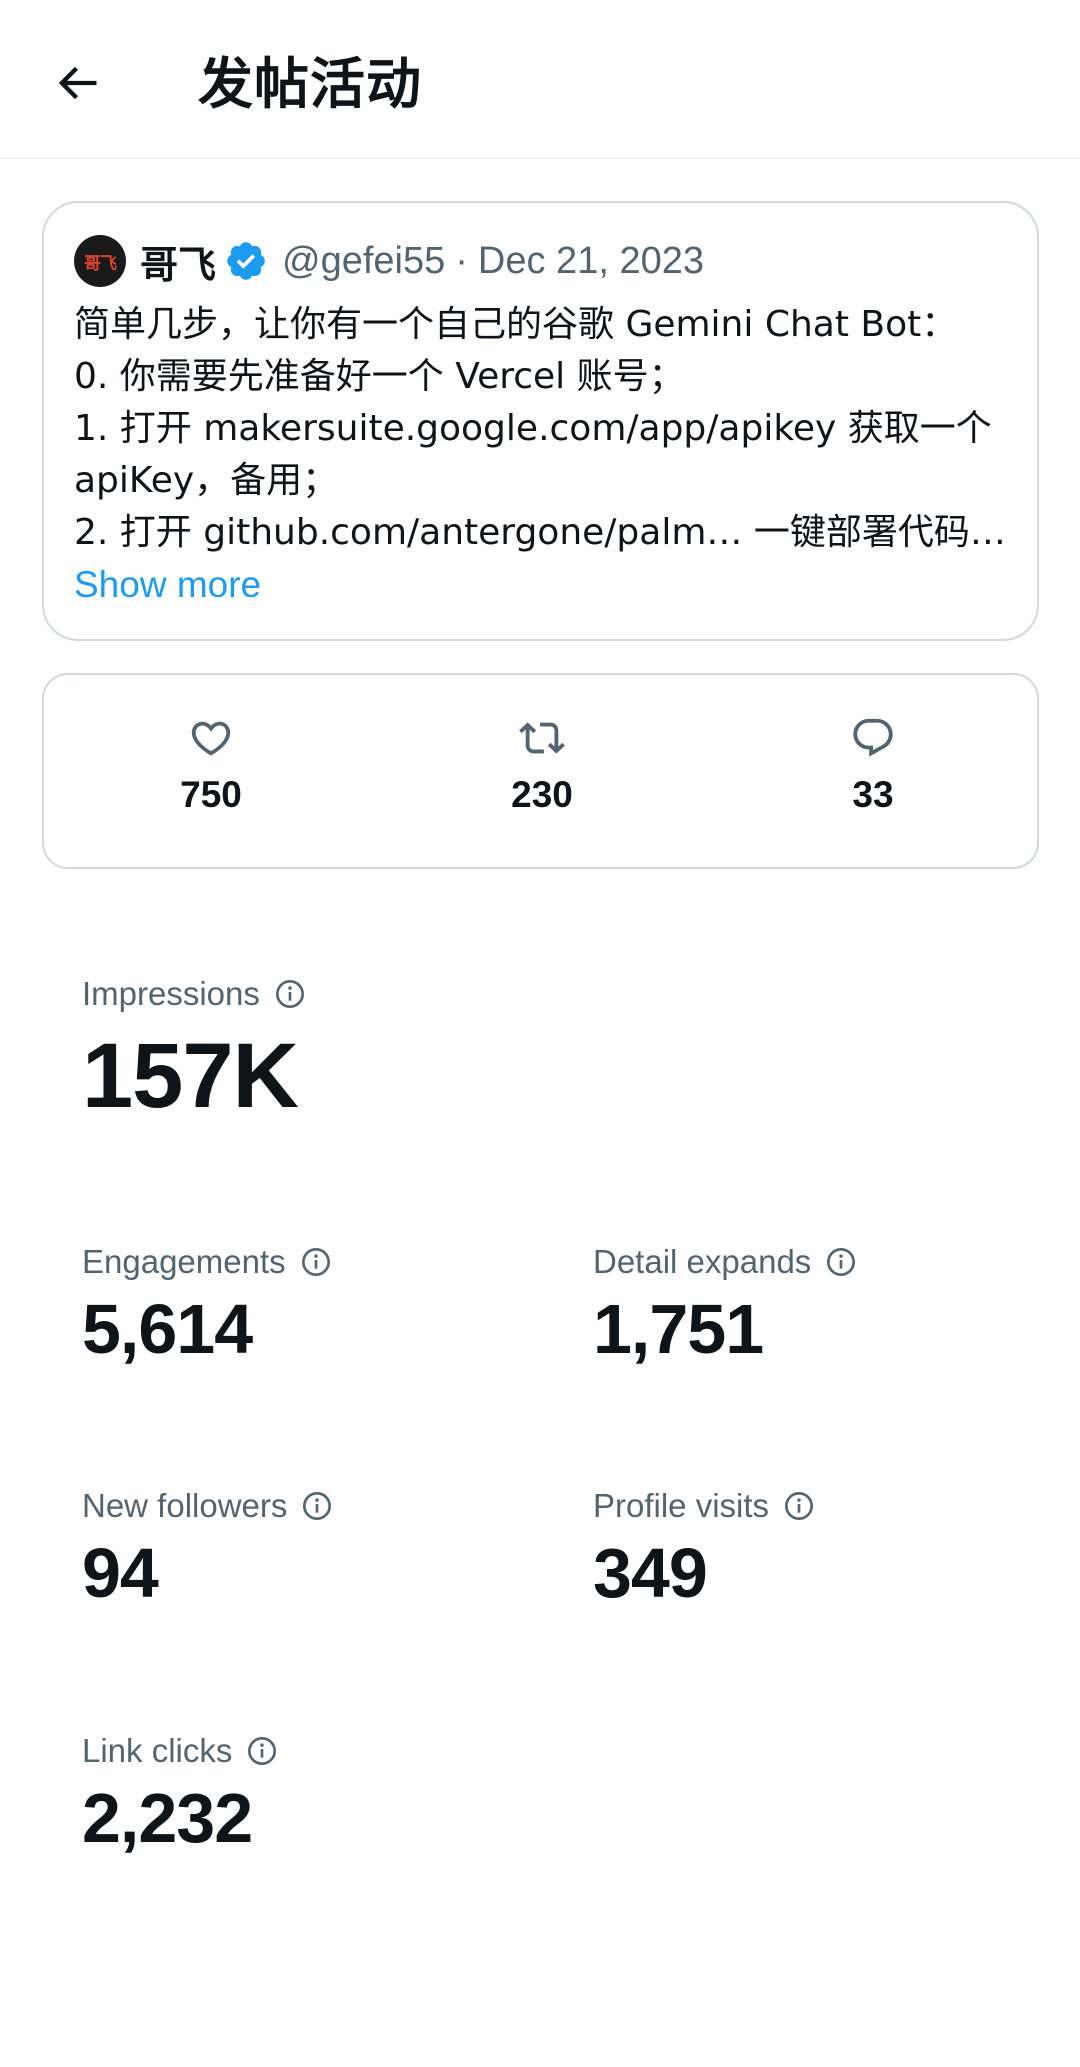 The width and height of the screenshot is (1080, 2067). Describe the element at coordinates (207, 1549) in the screenshot. I see `new-followers-metric: New followers 94` at that location.